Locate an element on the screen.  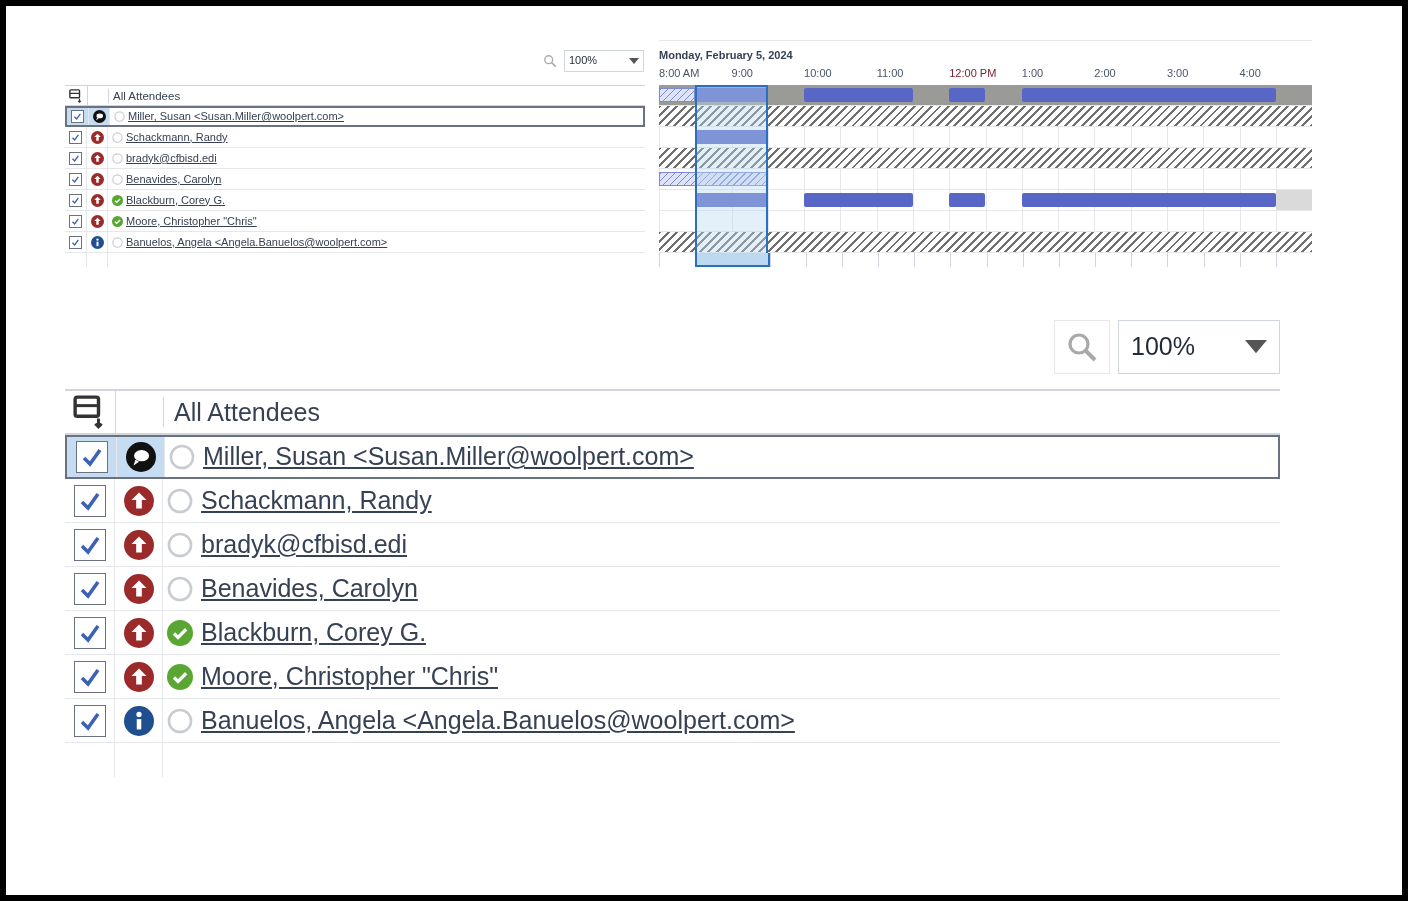
time-label: 4:00 is located at coordinates (1250, 73).